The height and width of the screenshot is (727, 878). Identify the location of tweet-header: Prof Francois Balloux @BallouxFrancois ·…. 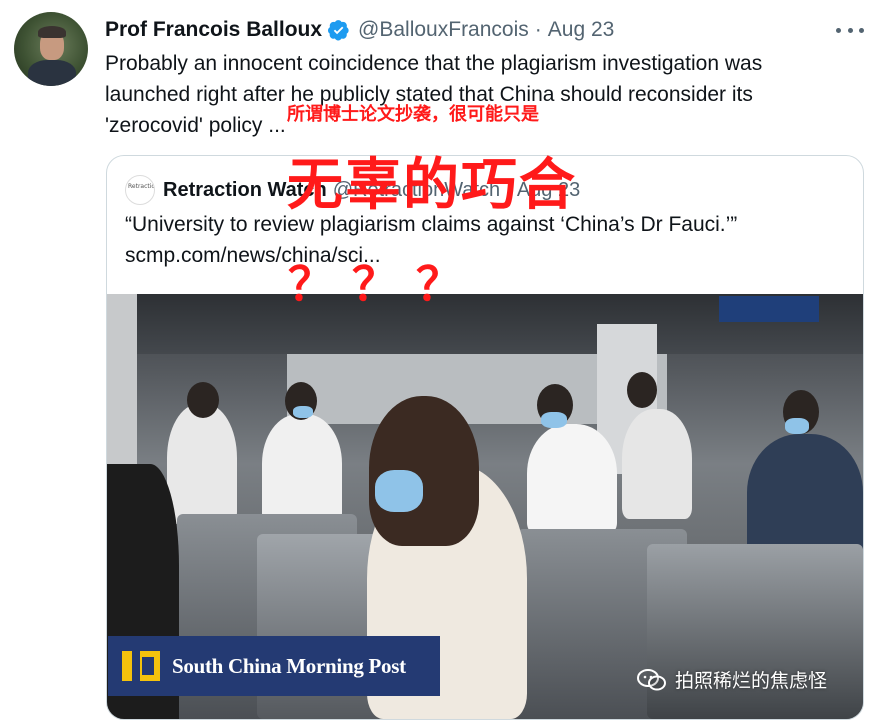
(359, 30).